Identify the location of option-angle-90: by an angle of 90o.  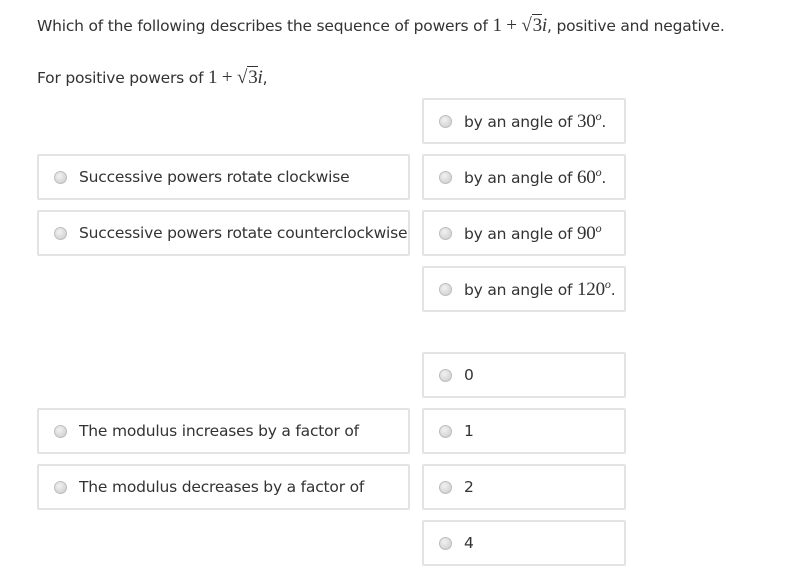
(524, 233).